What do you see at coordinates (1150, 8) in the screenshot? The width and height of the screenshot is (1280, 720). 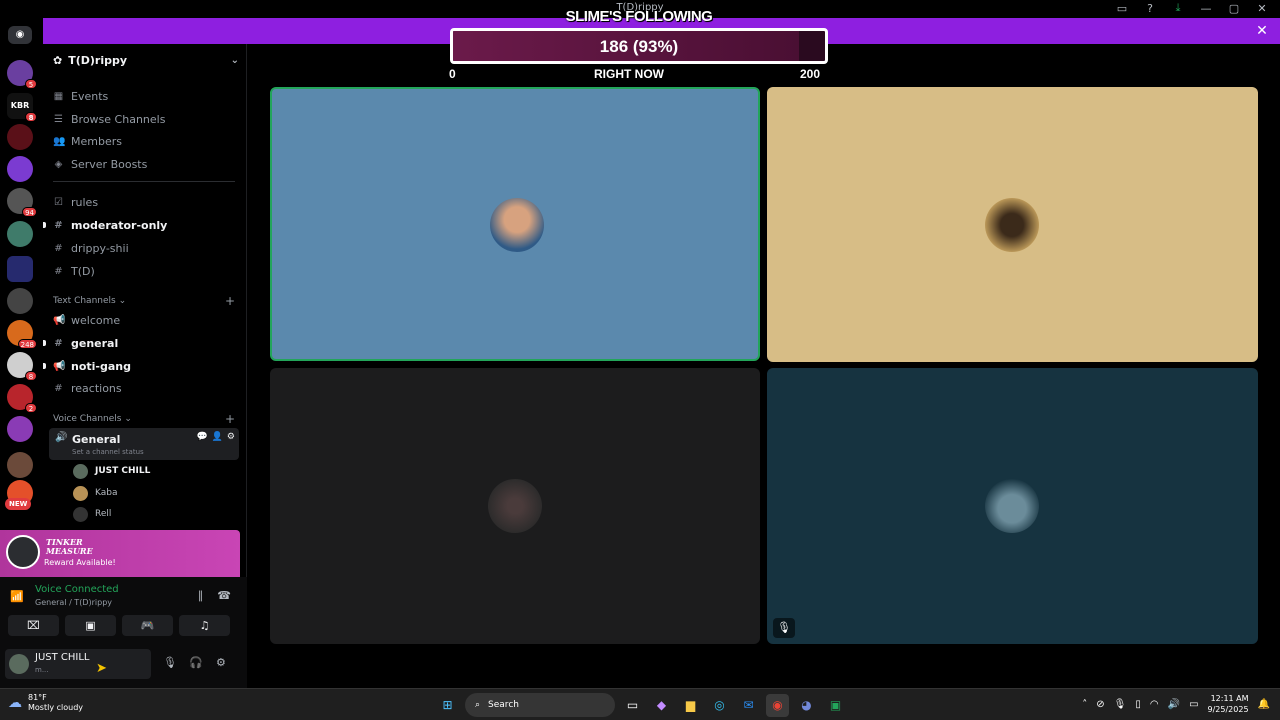 I see `help-icon: ?` at bounding box center [1150, 8].